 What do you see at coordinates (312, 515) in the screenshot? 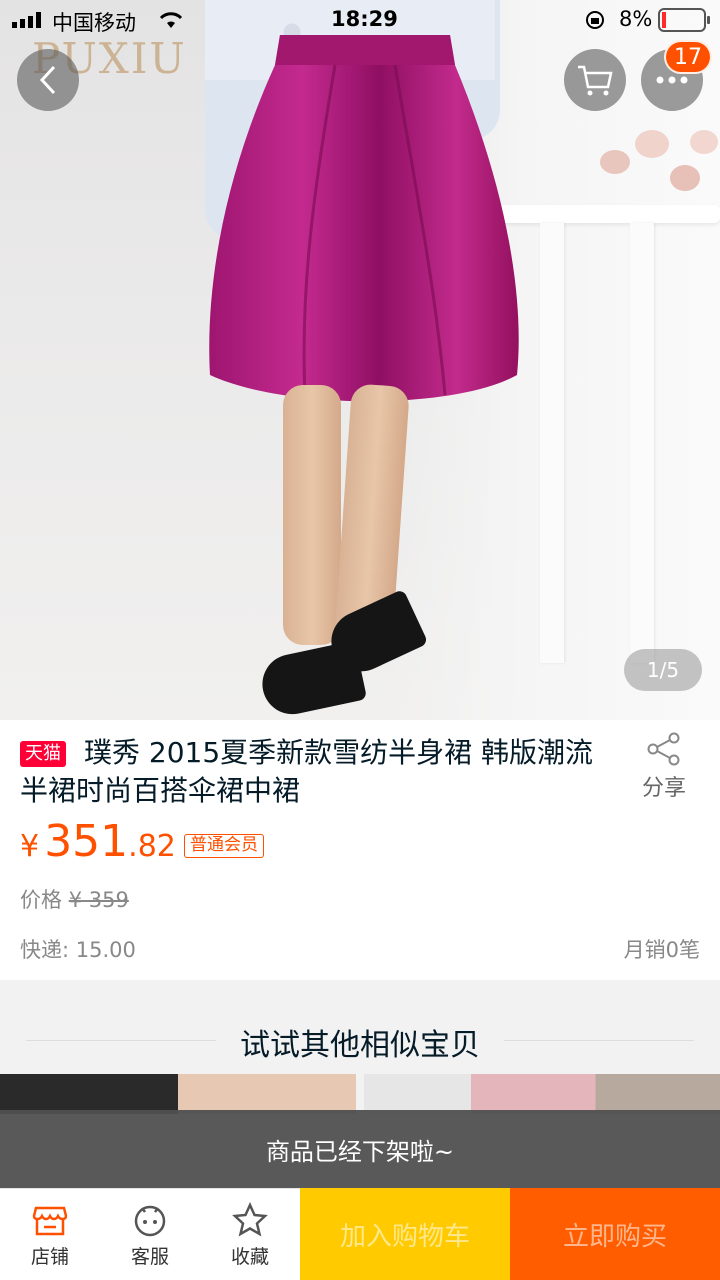
I see `model-leg` at bounding box center [312, 515].